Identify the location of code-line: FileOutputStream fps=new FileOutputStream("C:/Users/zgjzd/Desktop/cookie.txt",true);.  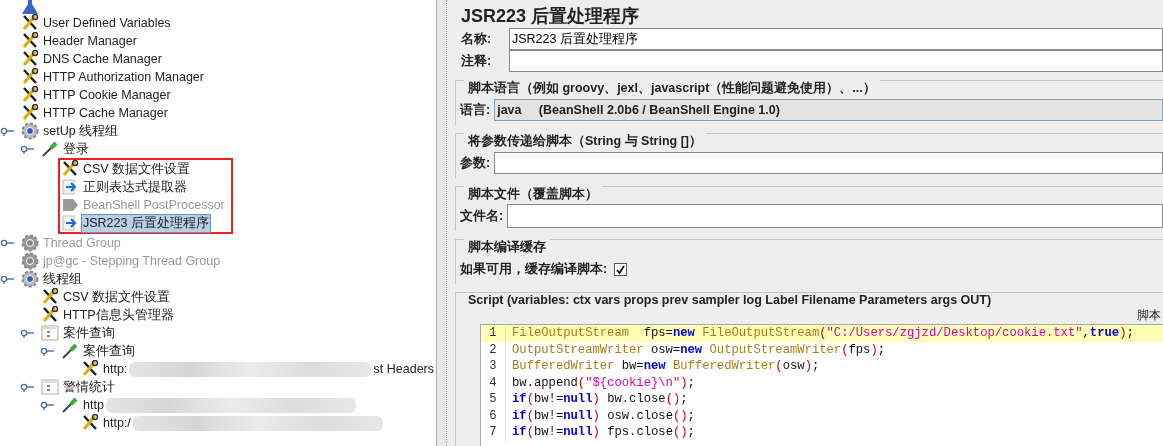
(823, 333).